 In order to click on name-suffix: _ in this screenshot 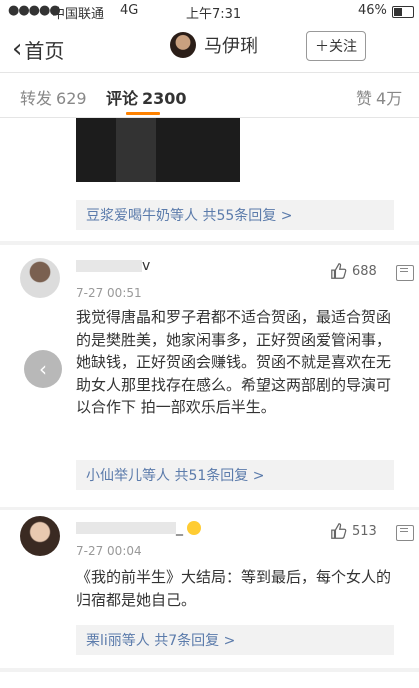, I will do `click(179, 528)`.